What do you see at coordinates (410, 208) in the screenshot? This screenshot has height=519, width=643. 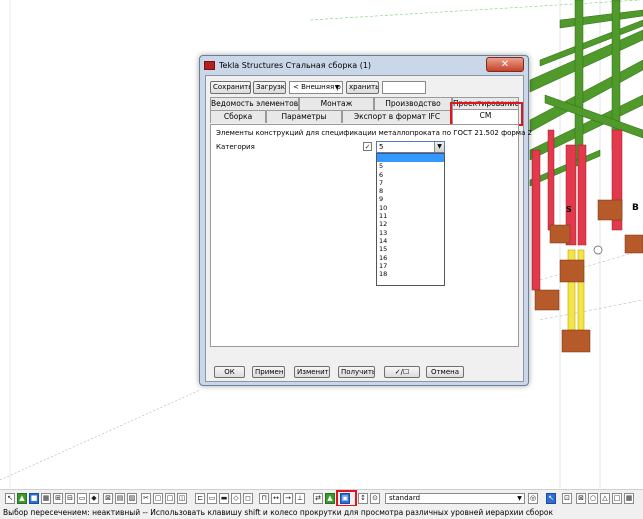 I see `dropdown-option: 10` at bounding box center [410, 208].